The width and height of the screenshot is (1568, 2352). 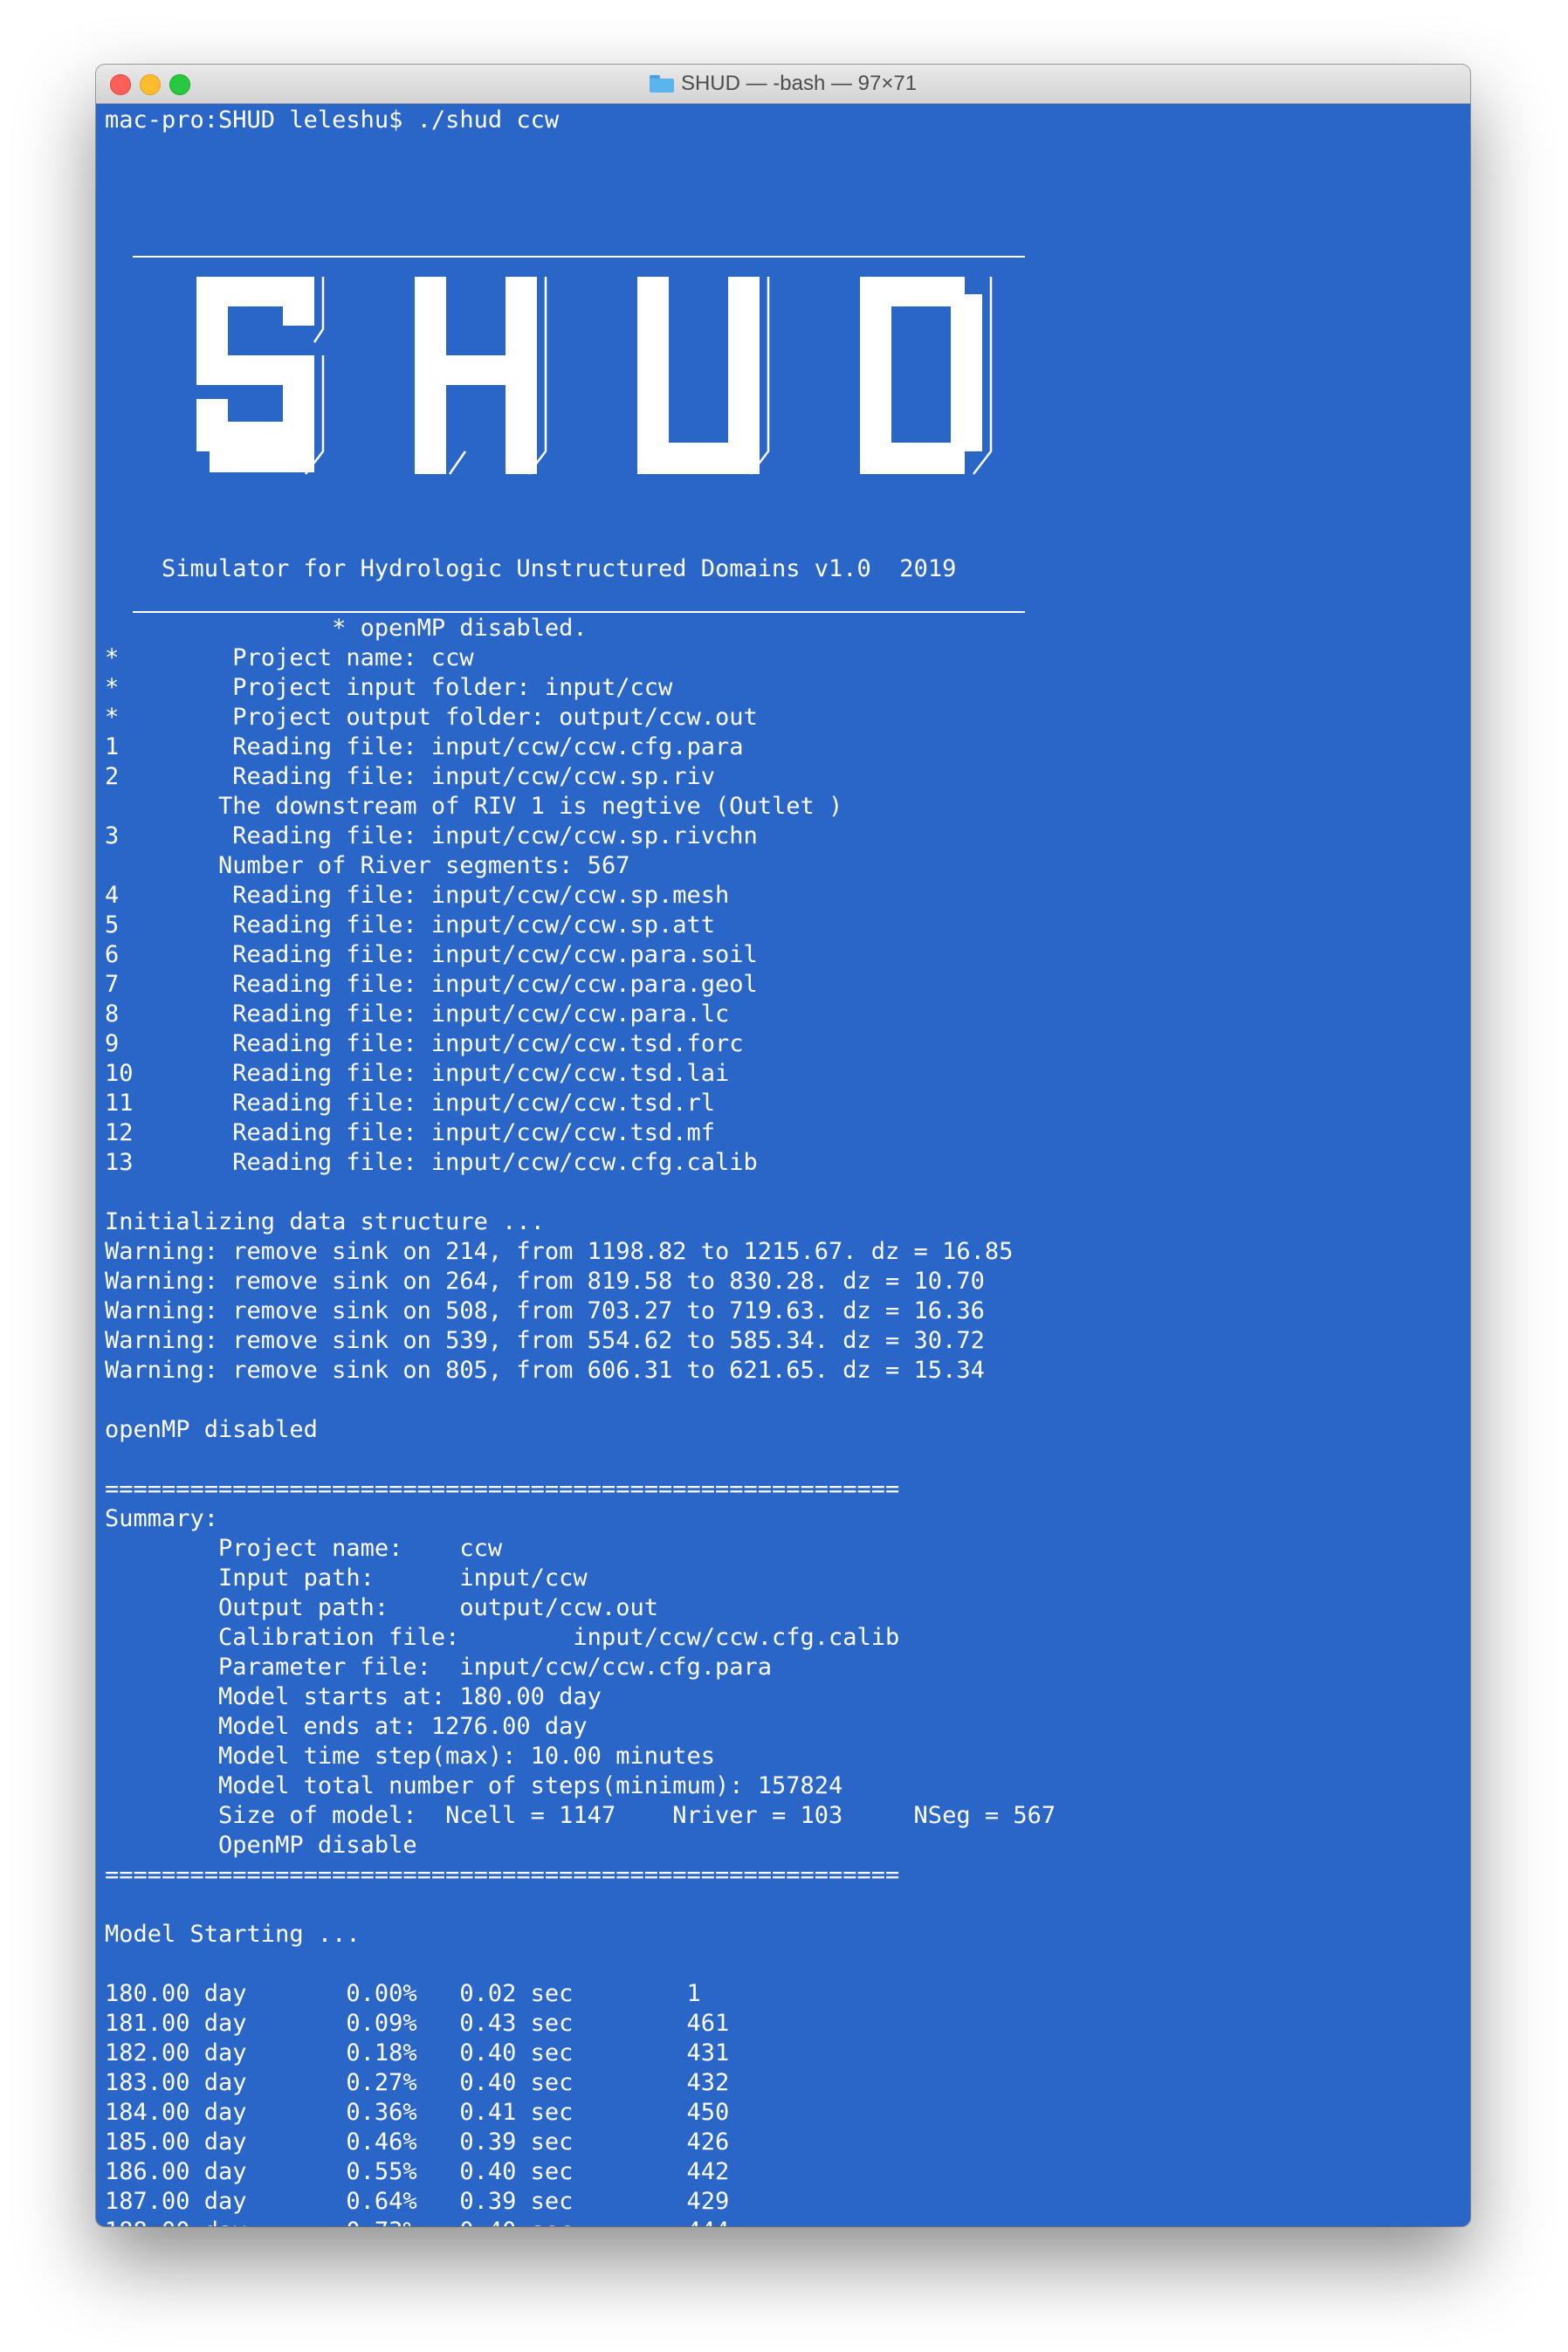 I want to click on log-line: 3 Reading file: input/ccw/ccw.sp.rivchn, so click(x=431, y=835).